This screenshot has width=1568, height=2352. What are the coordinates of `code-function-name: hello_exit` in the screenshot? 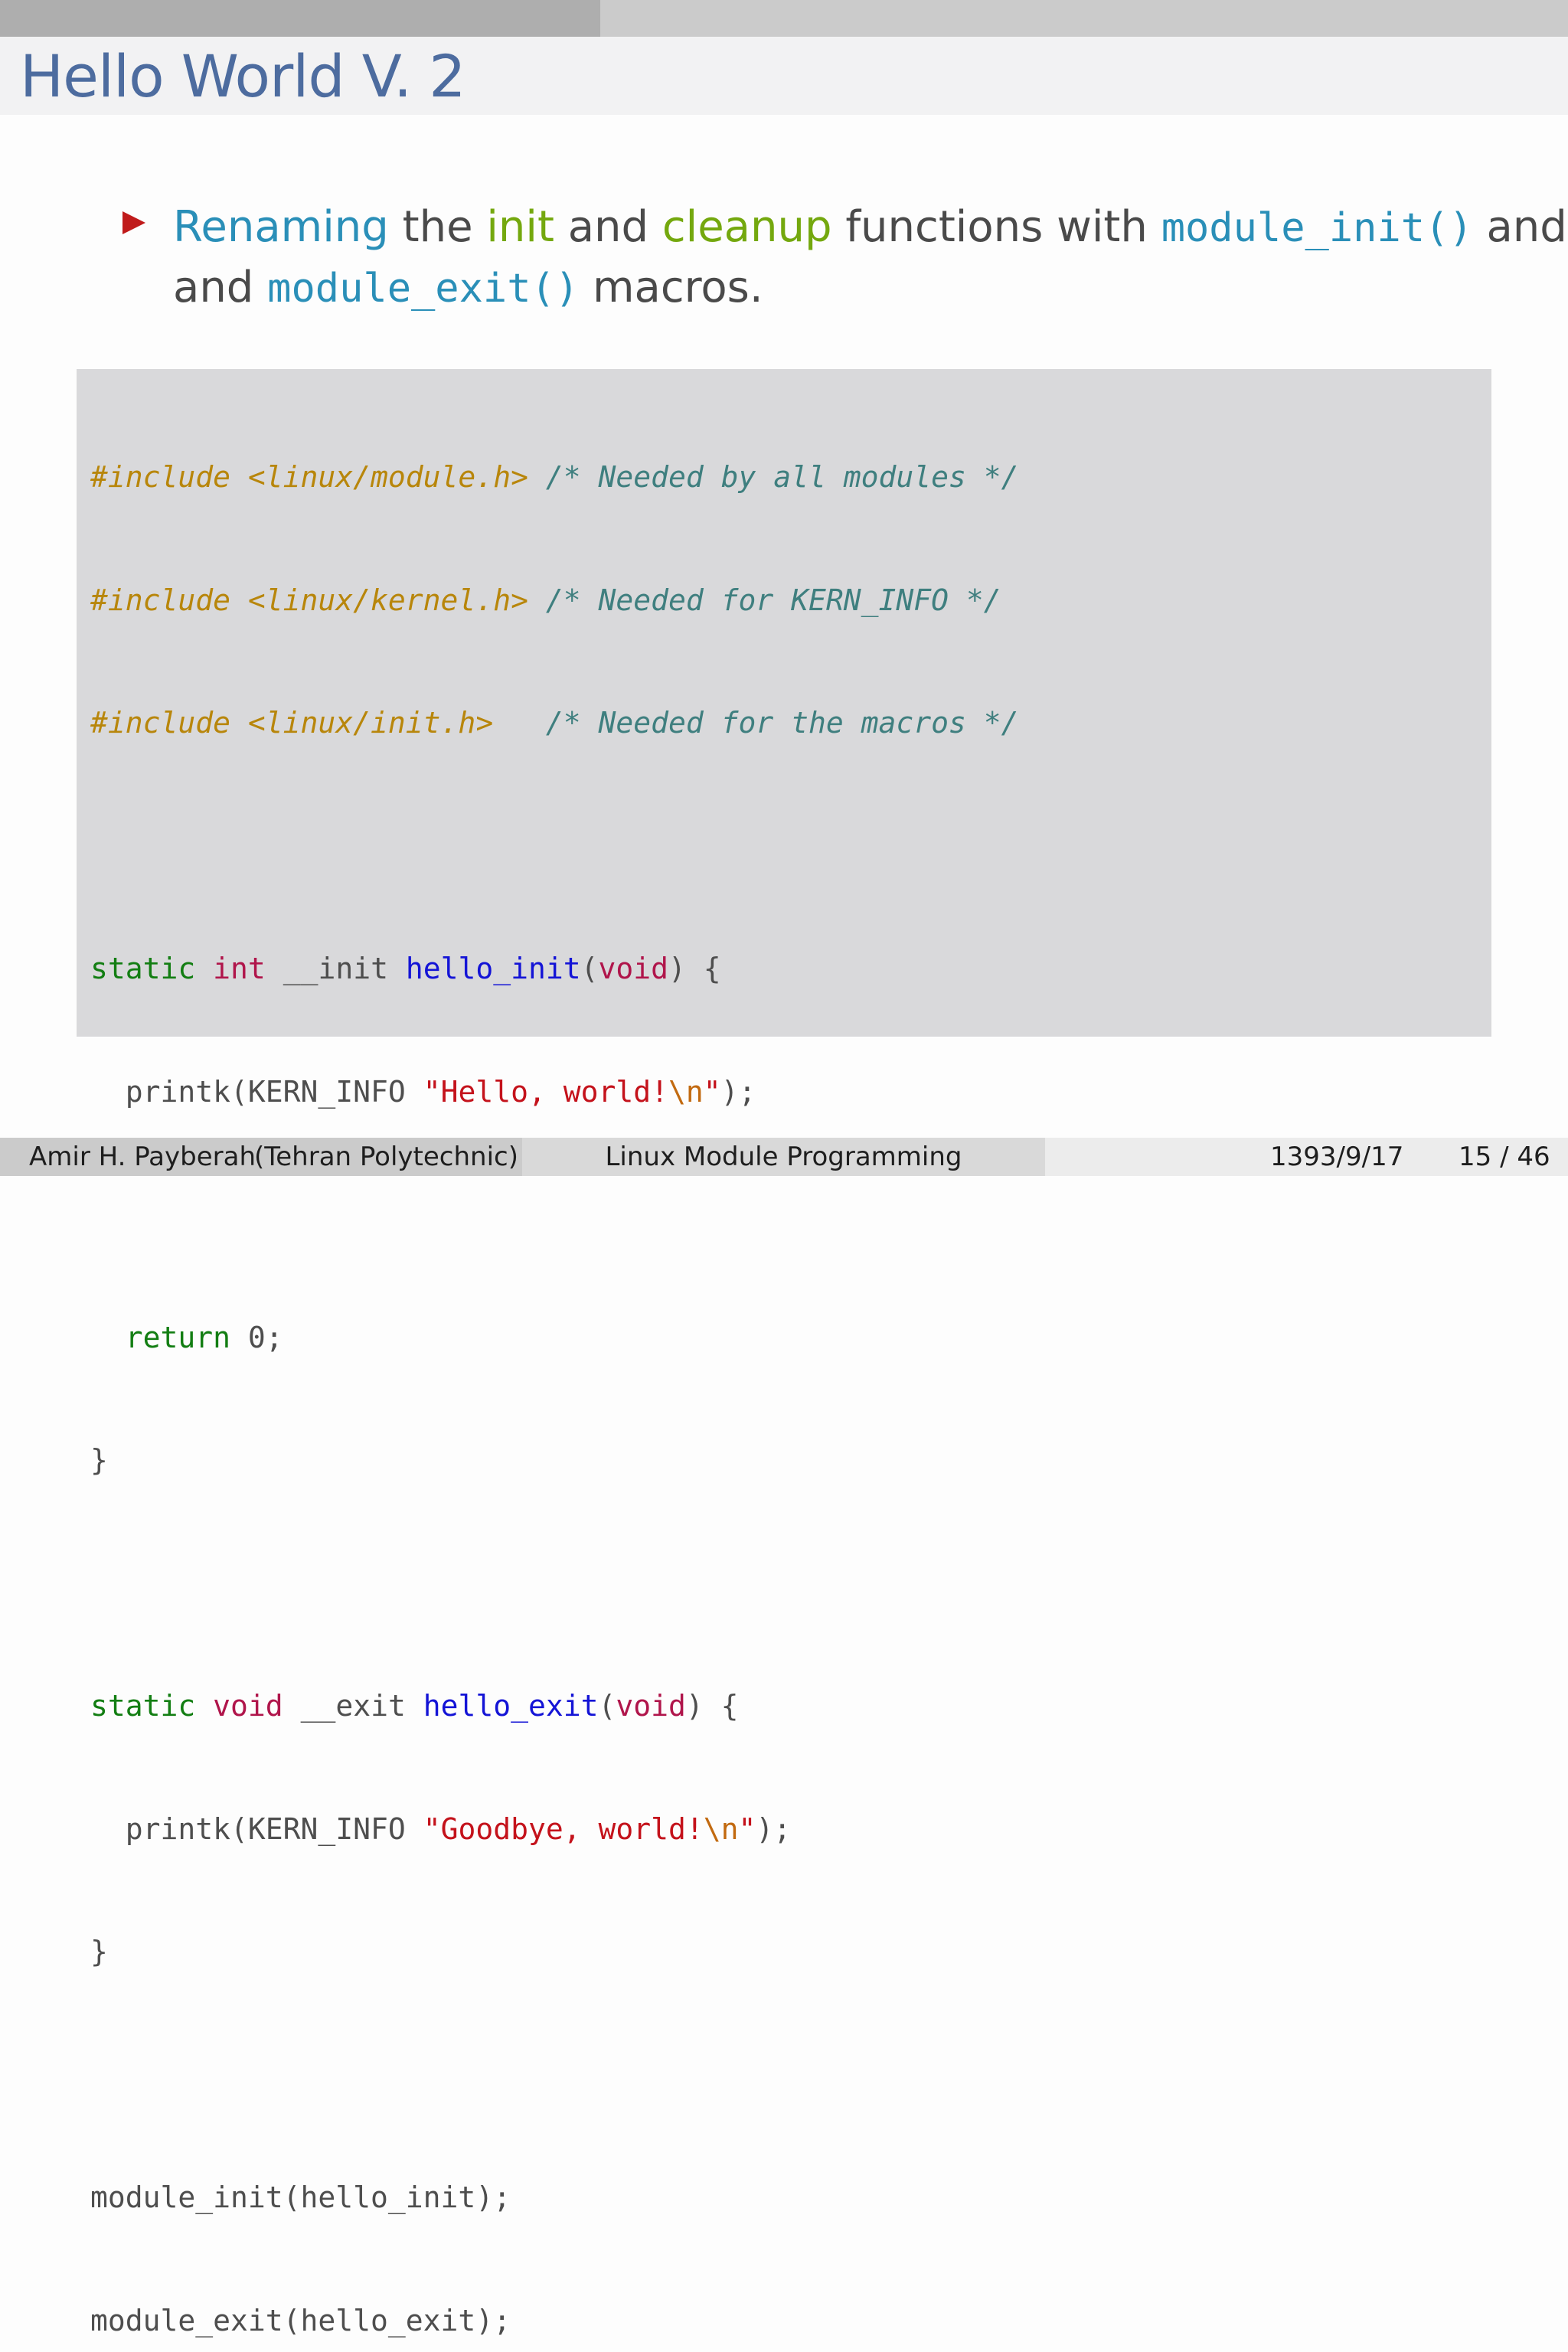 It's located at (511, 1706).